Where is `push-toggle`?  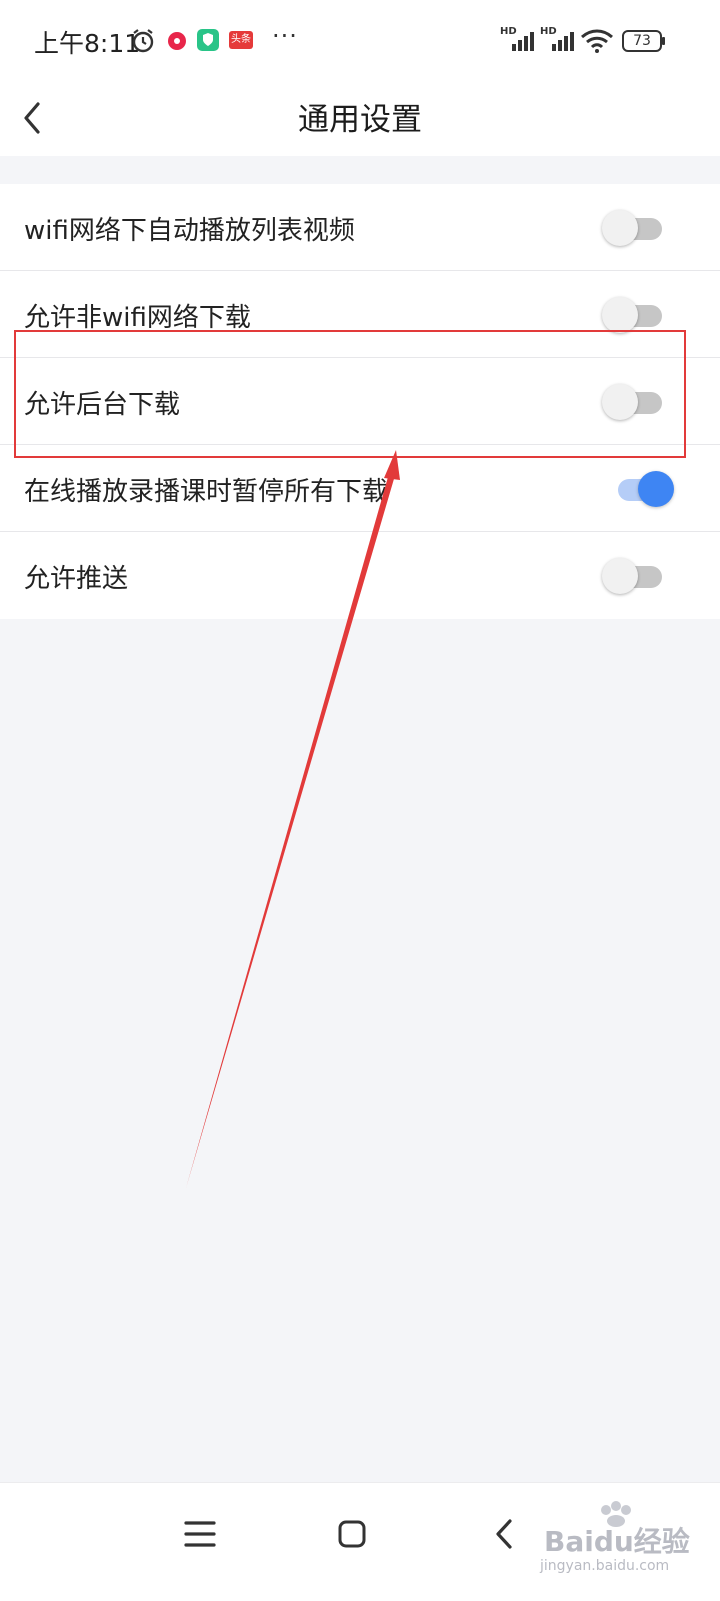 push-toggle is located at coordinates (640, 576).